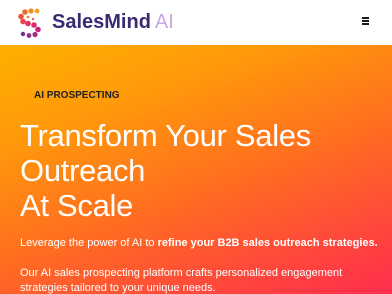  What do you see at coordinates (164, 22) in the screenshot?
I see `brand-ai-suffix: AI` at bounding box center [164, 22].